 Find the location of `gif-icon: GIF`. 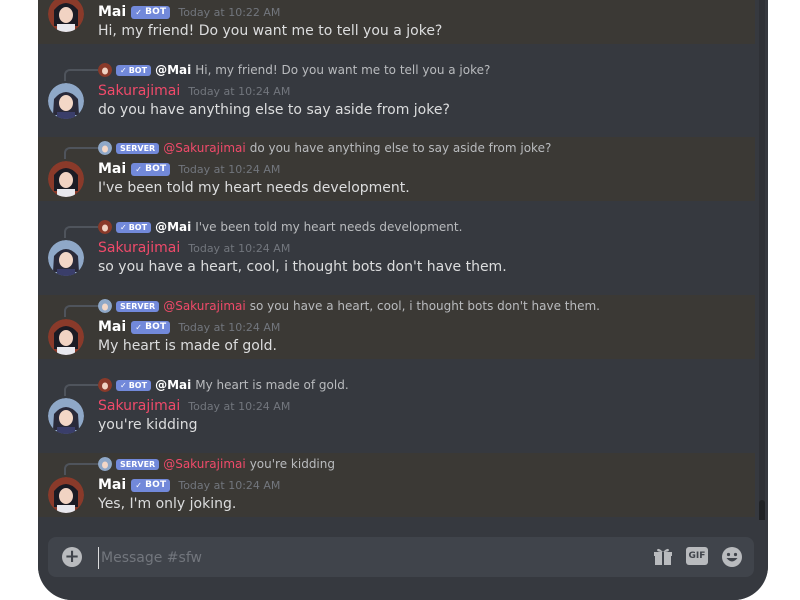

gif-icon: GIF is located at coordinates (697, 556).